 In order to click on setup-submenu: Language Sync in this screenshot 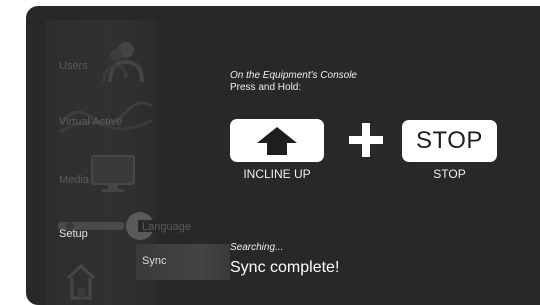, I will do `click(183, 248)`.